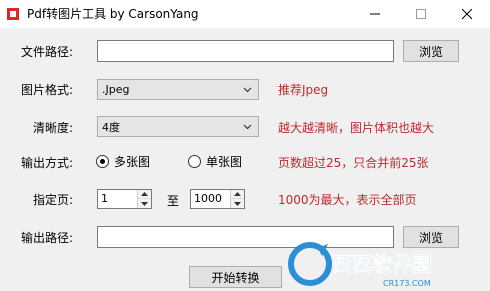 The height and width of the screenshot is (291, 490). Describe the element at coordinates (113, 14) in the screenshot. I see `window-title: Pdf转图片工具 by CarsonYang` at that location.